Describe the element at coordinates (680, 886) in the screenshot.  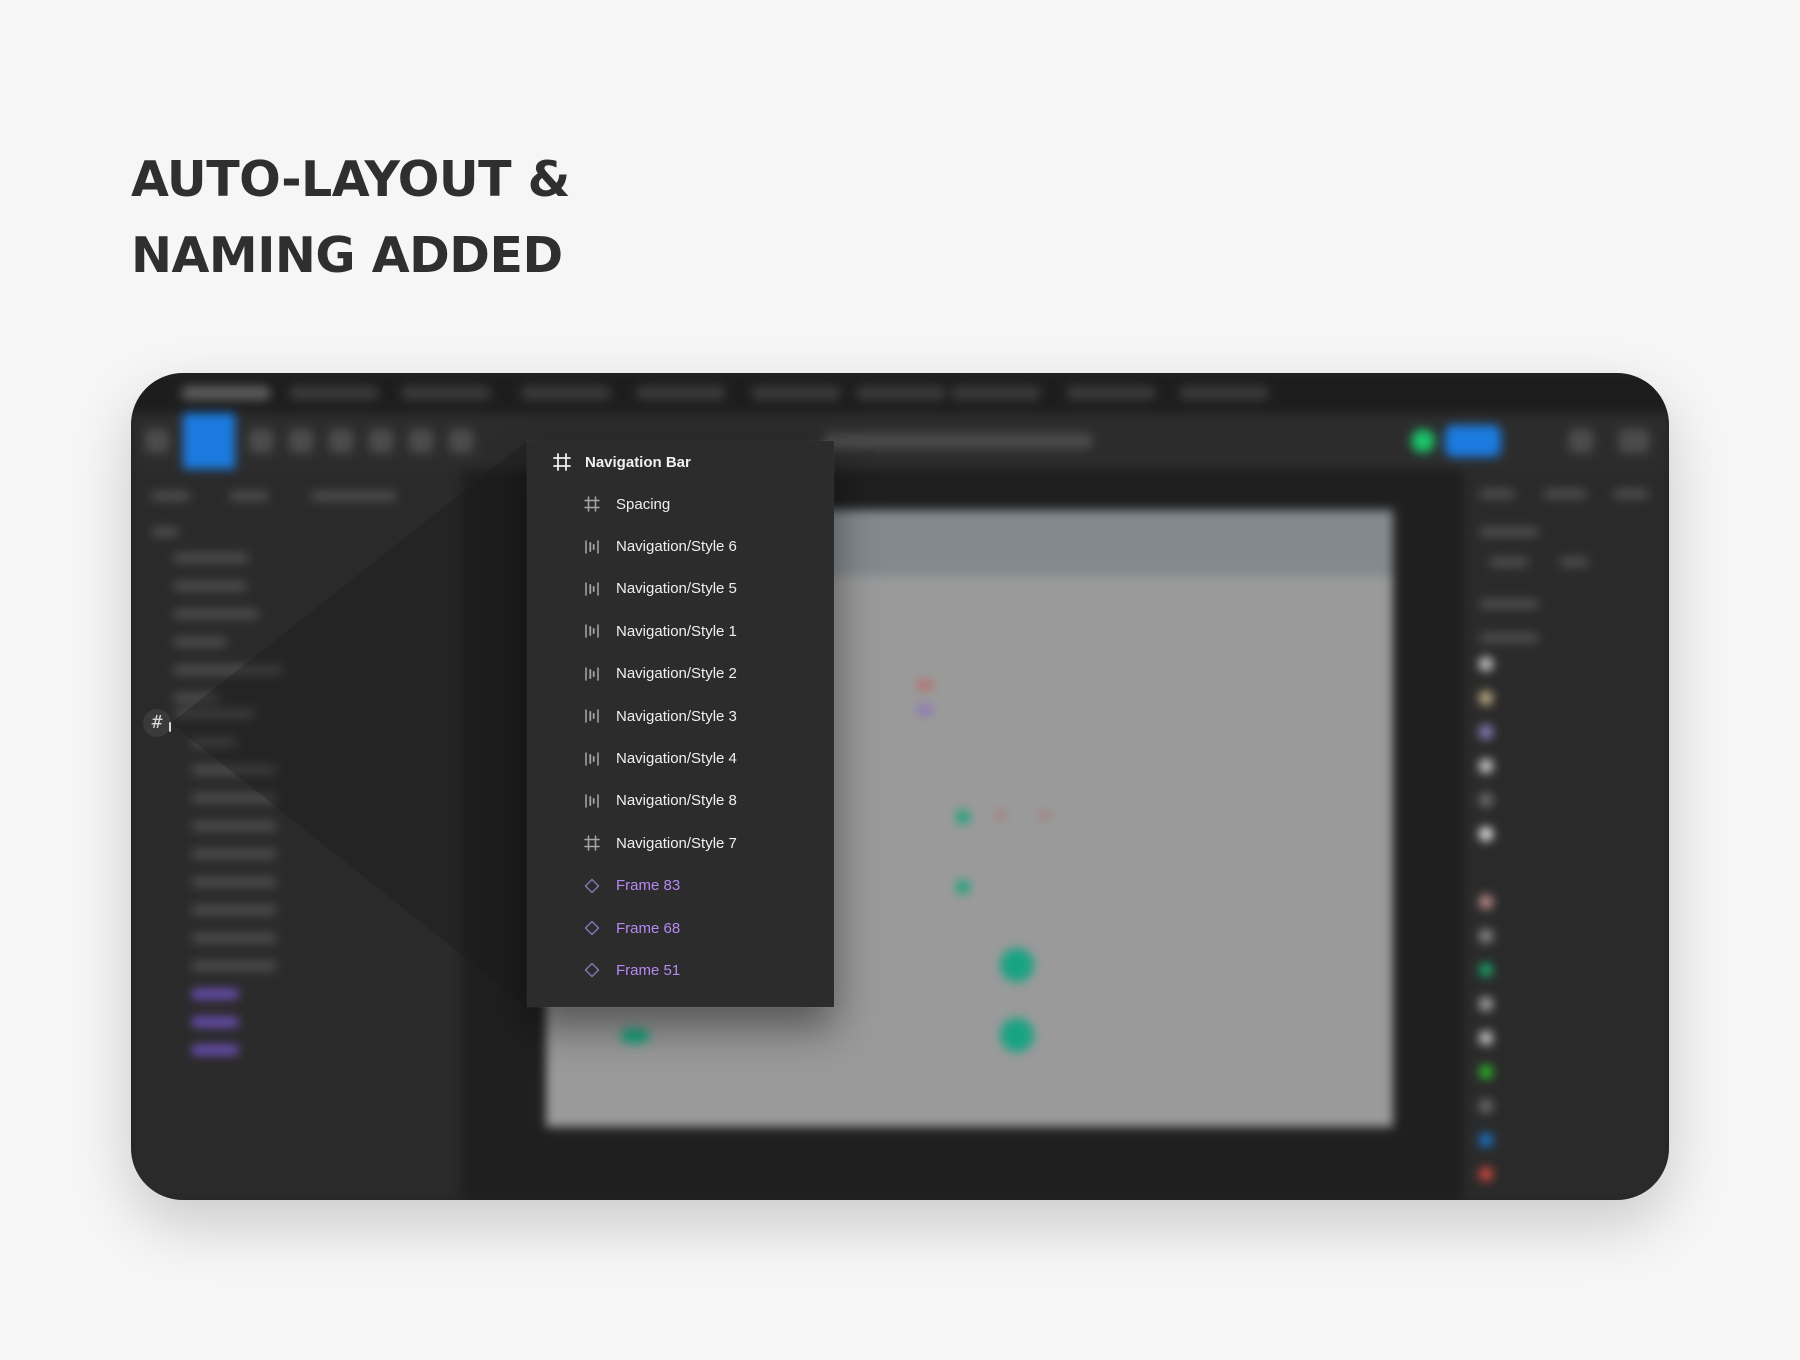
I see `layer-row: Frame 83` at that location.